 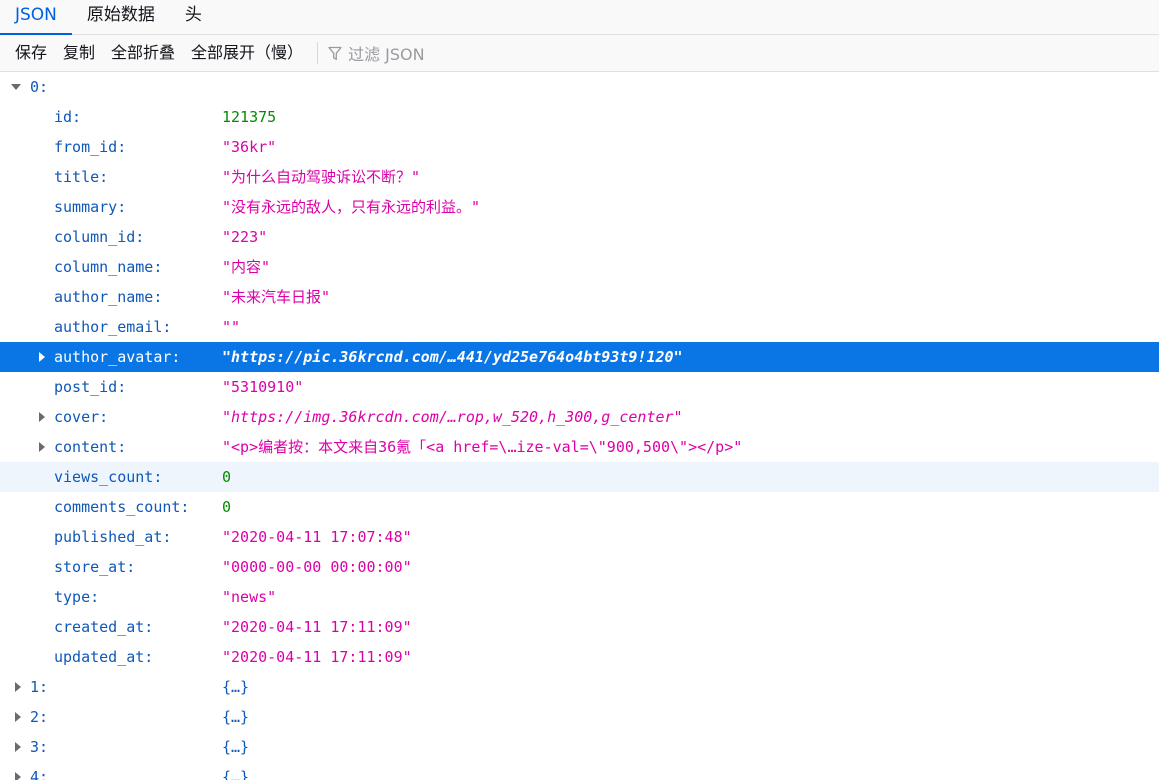 What do you see at coordinates (321, 177) in the screenshot?
I see `tree-value: "为什么自动驾驶诉讼不断？"` at bounding box center [321, 177].